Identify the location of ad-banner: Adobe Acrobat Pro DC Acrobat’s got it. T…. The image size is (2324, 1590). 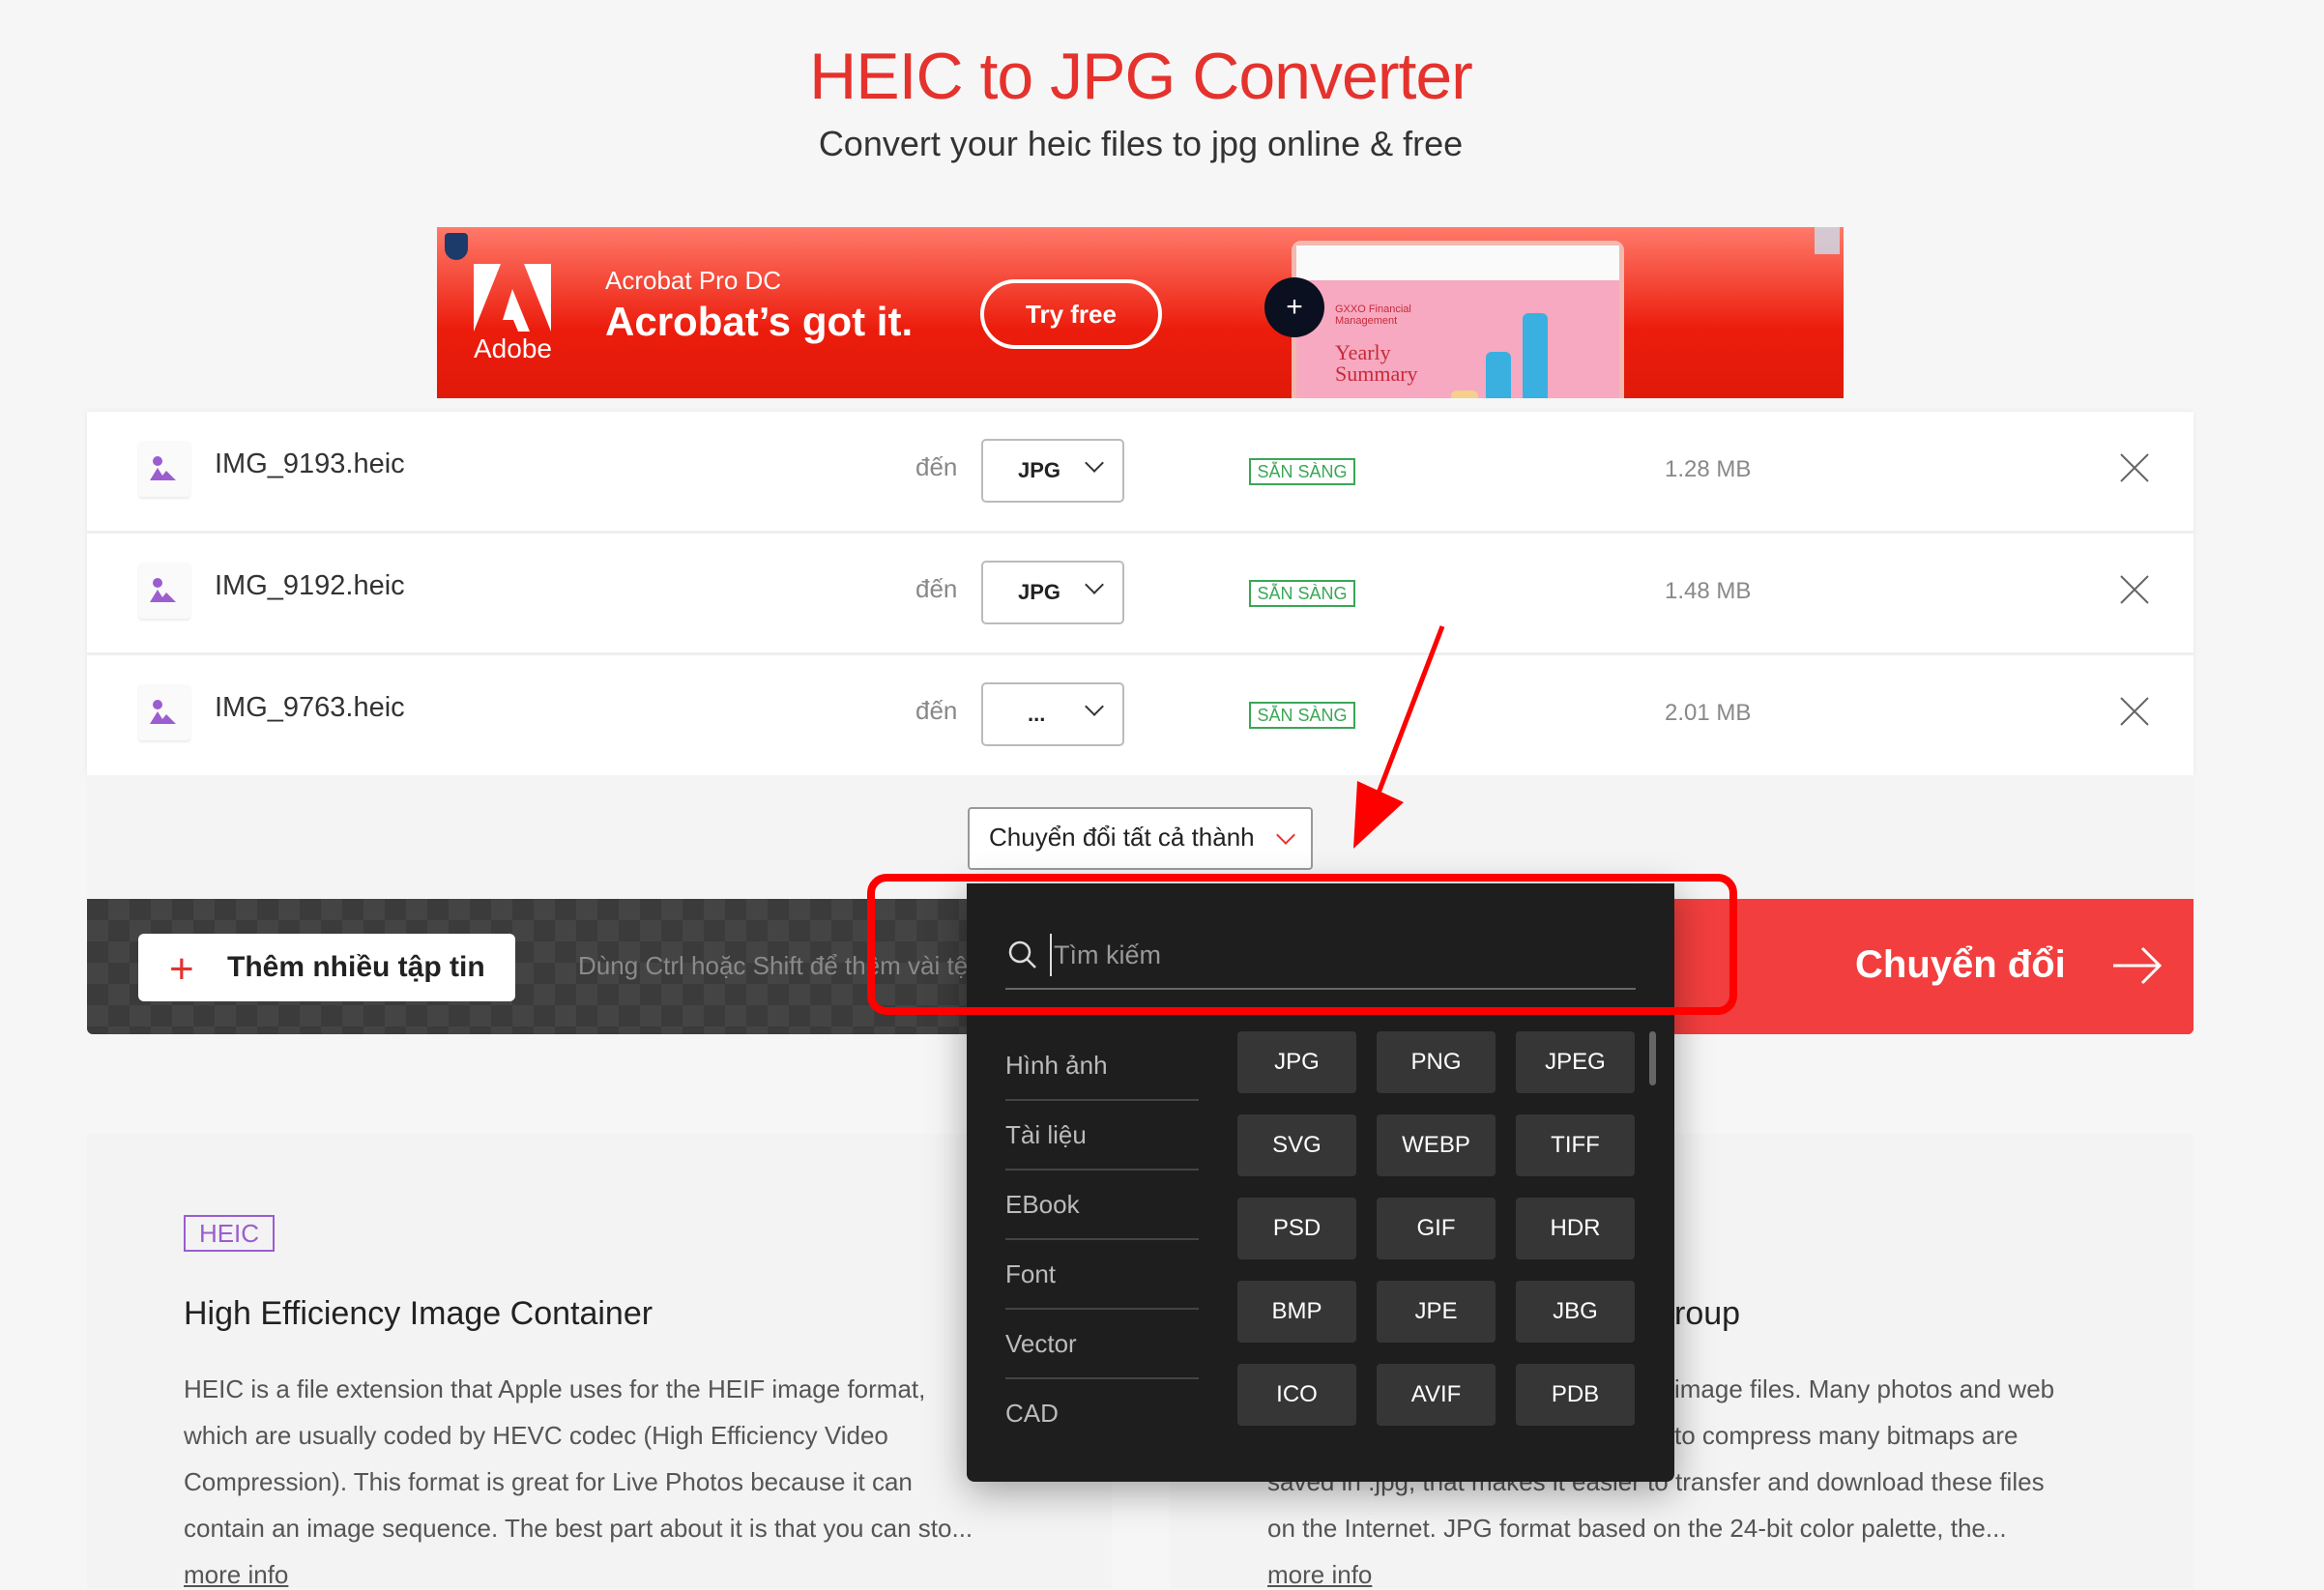
(1140, 313).